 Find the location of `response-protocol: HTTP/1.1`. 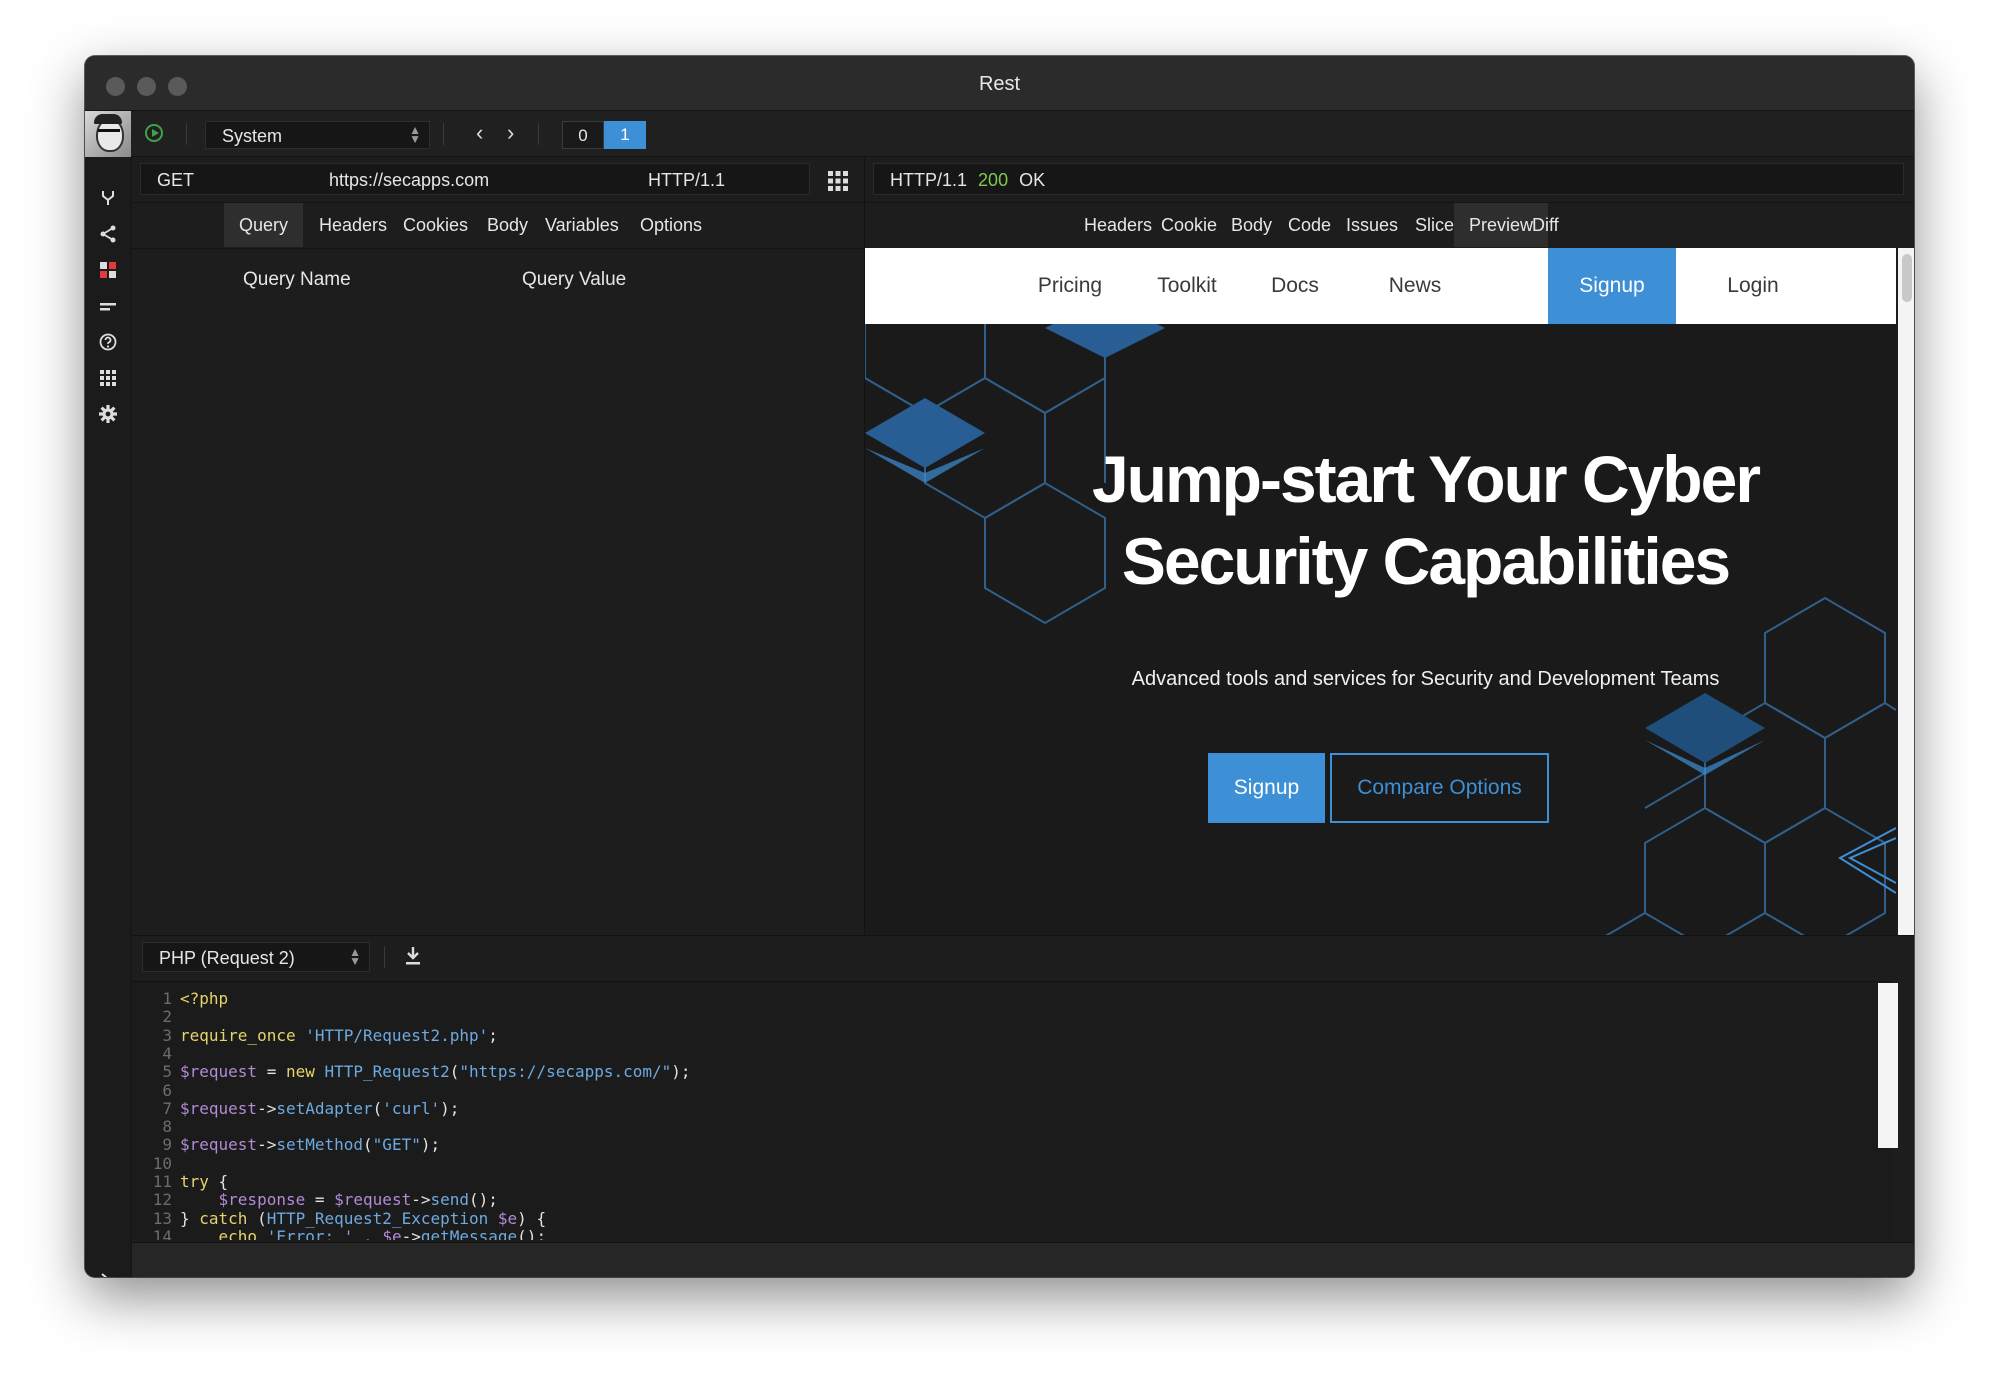

response-protocol: HTTP/1.1 is located at coordinates (929, 180).